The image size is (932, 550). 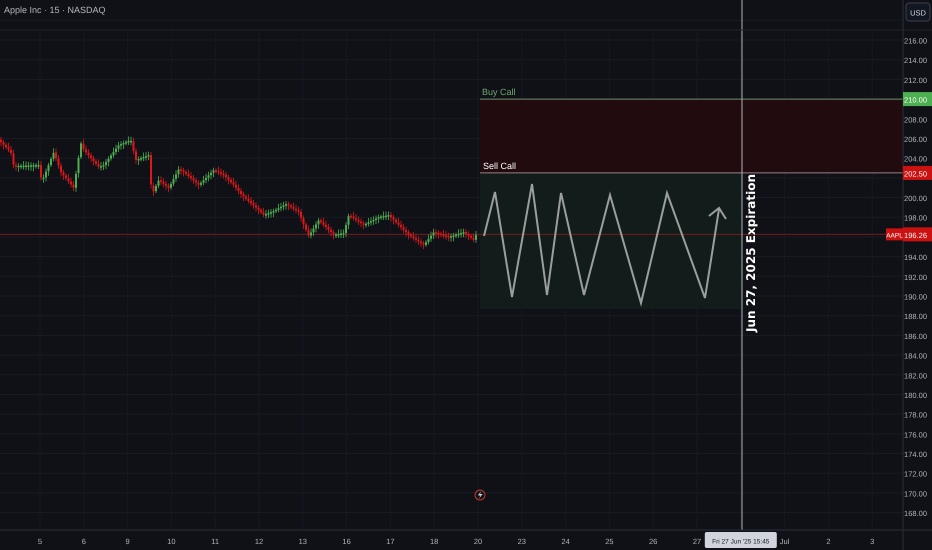 I want to click on chart-title: Apple Inc · 15 · NASDAQ, so click(x=55, y=10).